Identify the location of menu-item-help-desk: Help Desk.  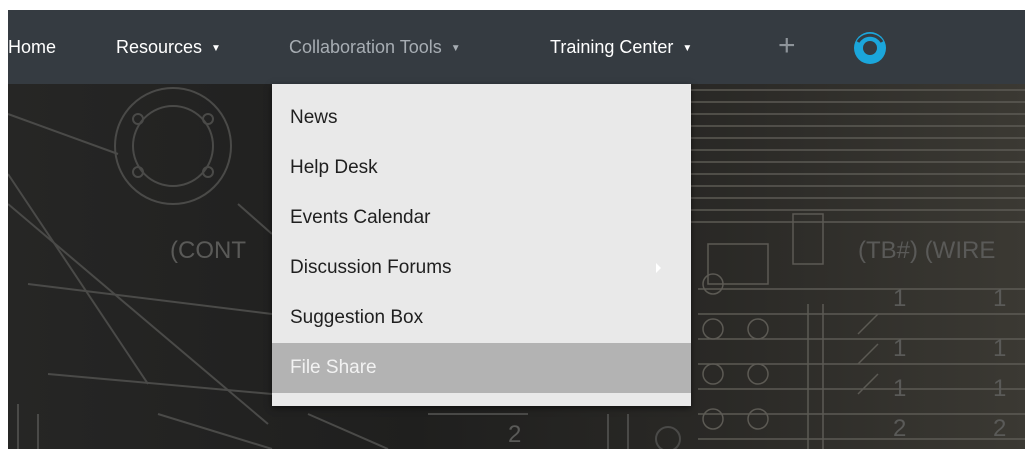
(481, 168).